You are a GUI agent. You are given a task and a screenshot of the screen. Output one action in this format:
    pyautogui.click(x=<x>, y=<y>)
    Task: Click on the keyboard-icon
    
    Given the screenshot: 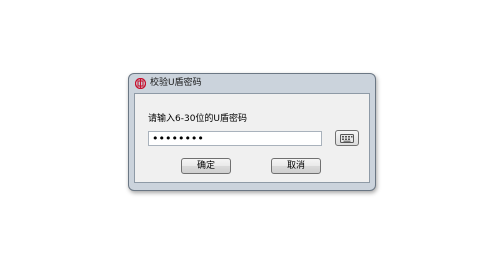 What is the action you would take?
    pyautogui.click(x=347, y=138)
    